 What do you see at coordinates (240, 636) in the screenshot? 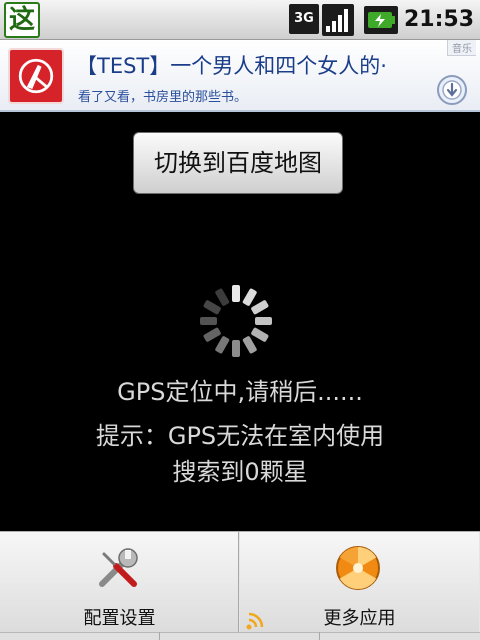
I see `menu-second-row` at bounding box center [240, 636].